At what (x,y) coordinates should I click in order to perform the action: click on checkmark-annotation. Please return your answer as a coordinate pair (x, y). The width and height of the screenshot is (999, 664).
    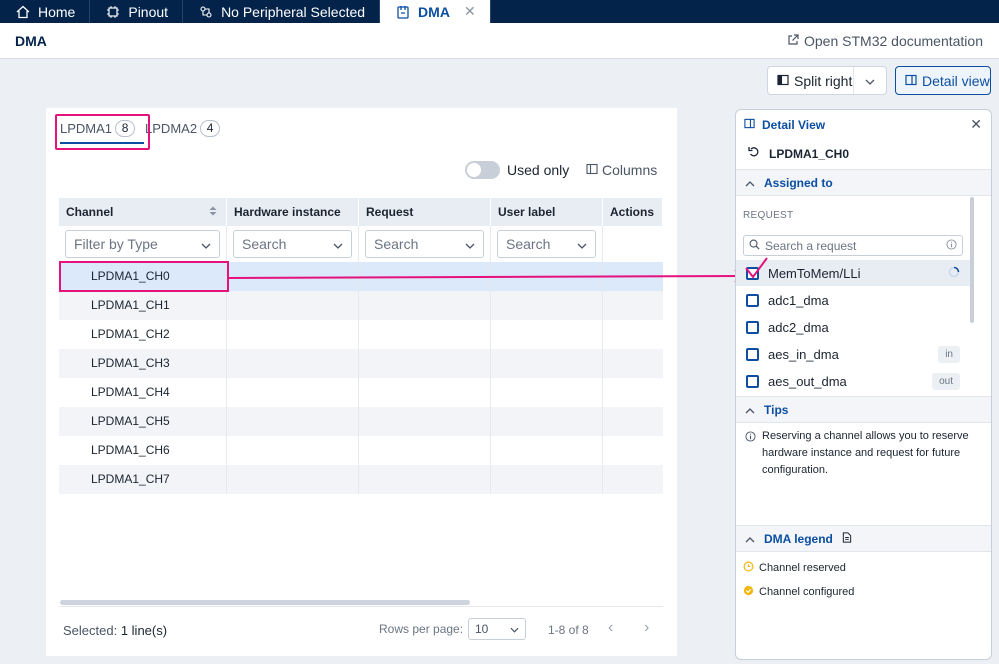
    Looking at the image, I should click on (756, 268).